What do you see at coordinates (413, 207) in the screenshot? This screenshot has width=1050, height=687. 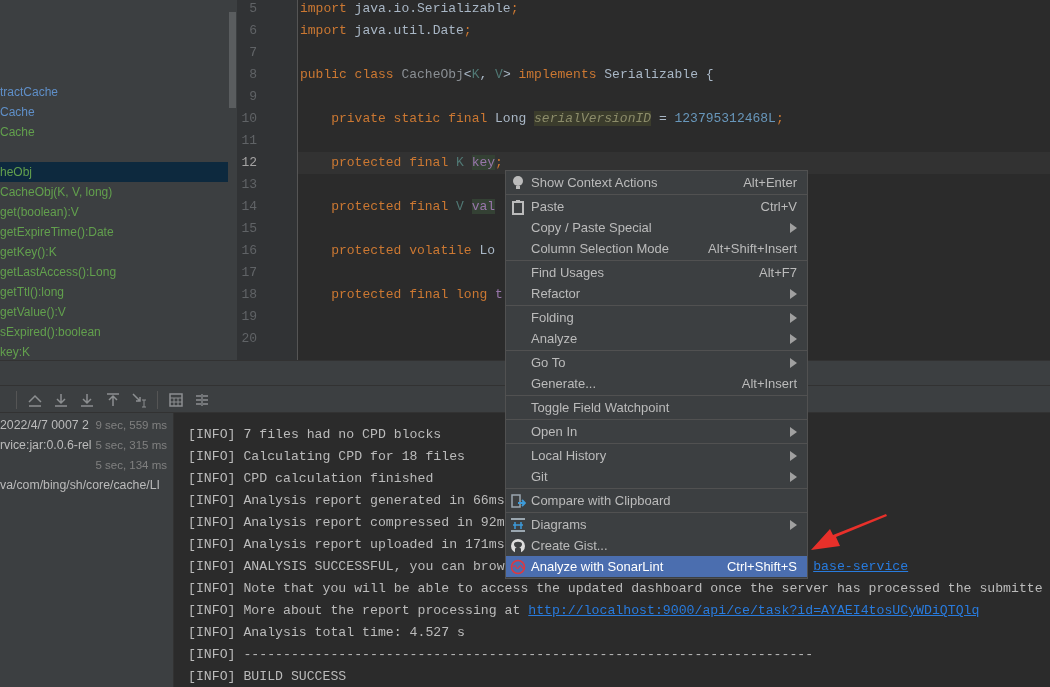 I see `code-line: protected final V val` at bounding box center [413, 207].